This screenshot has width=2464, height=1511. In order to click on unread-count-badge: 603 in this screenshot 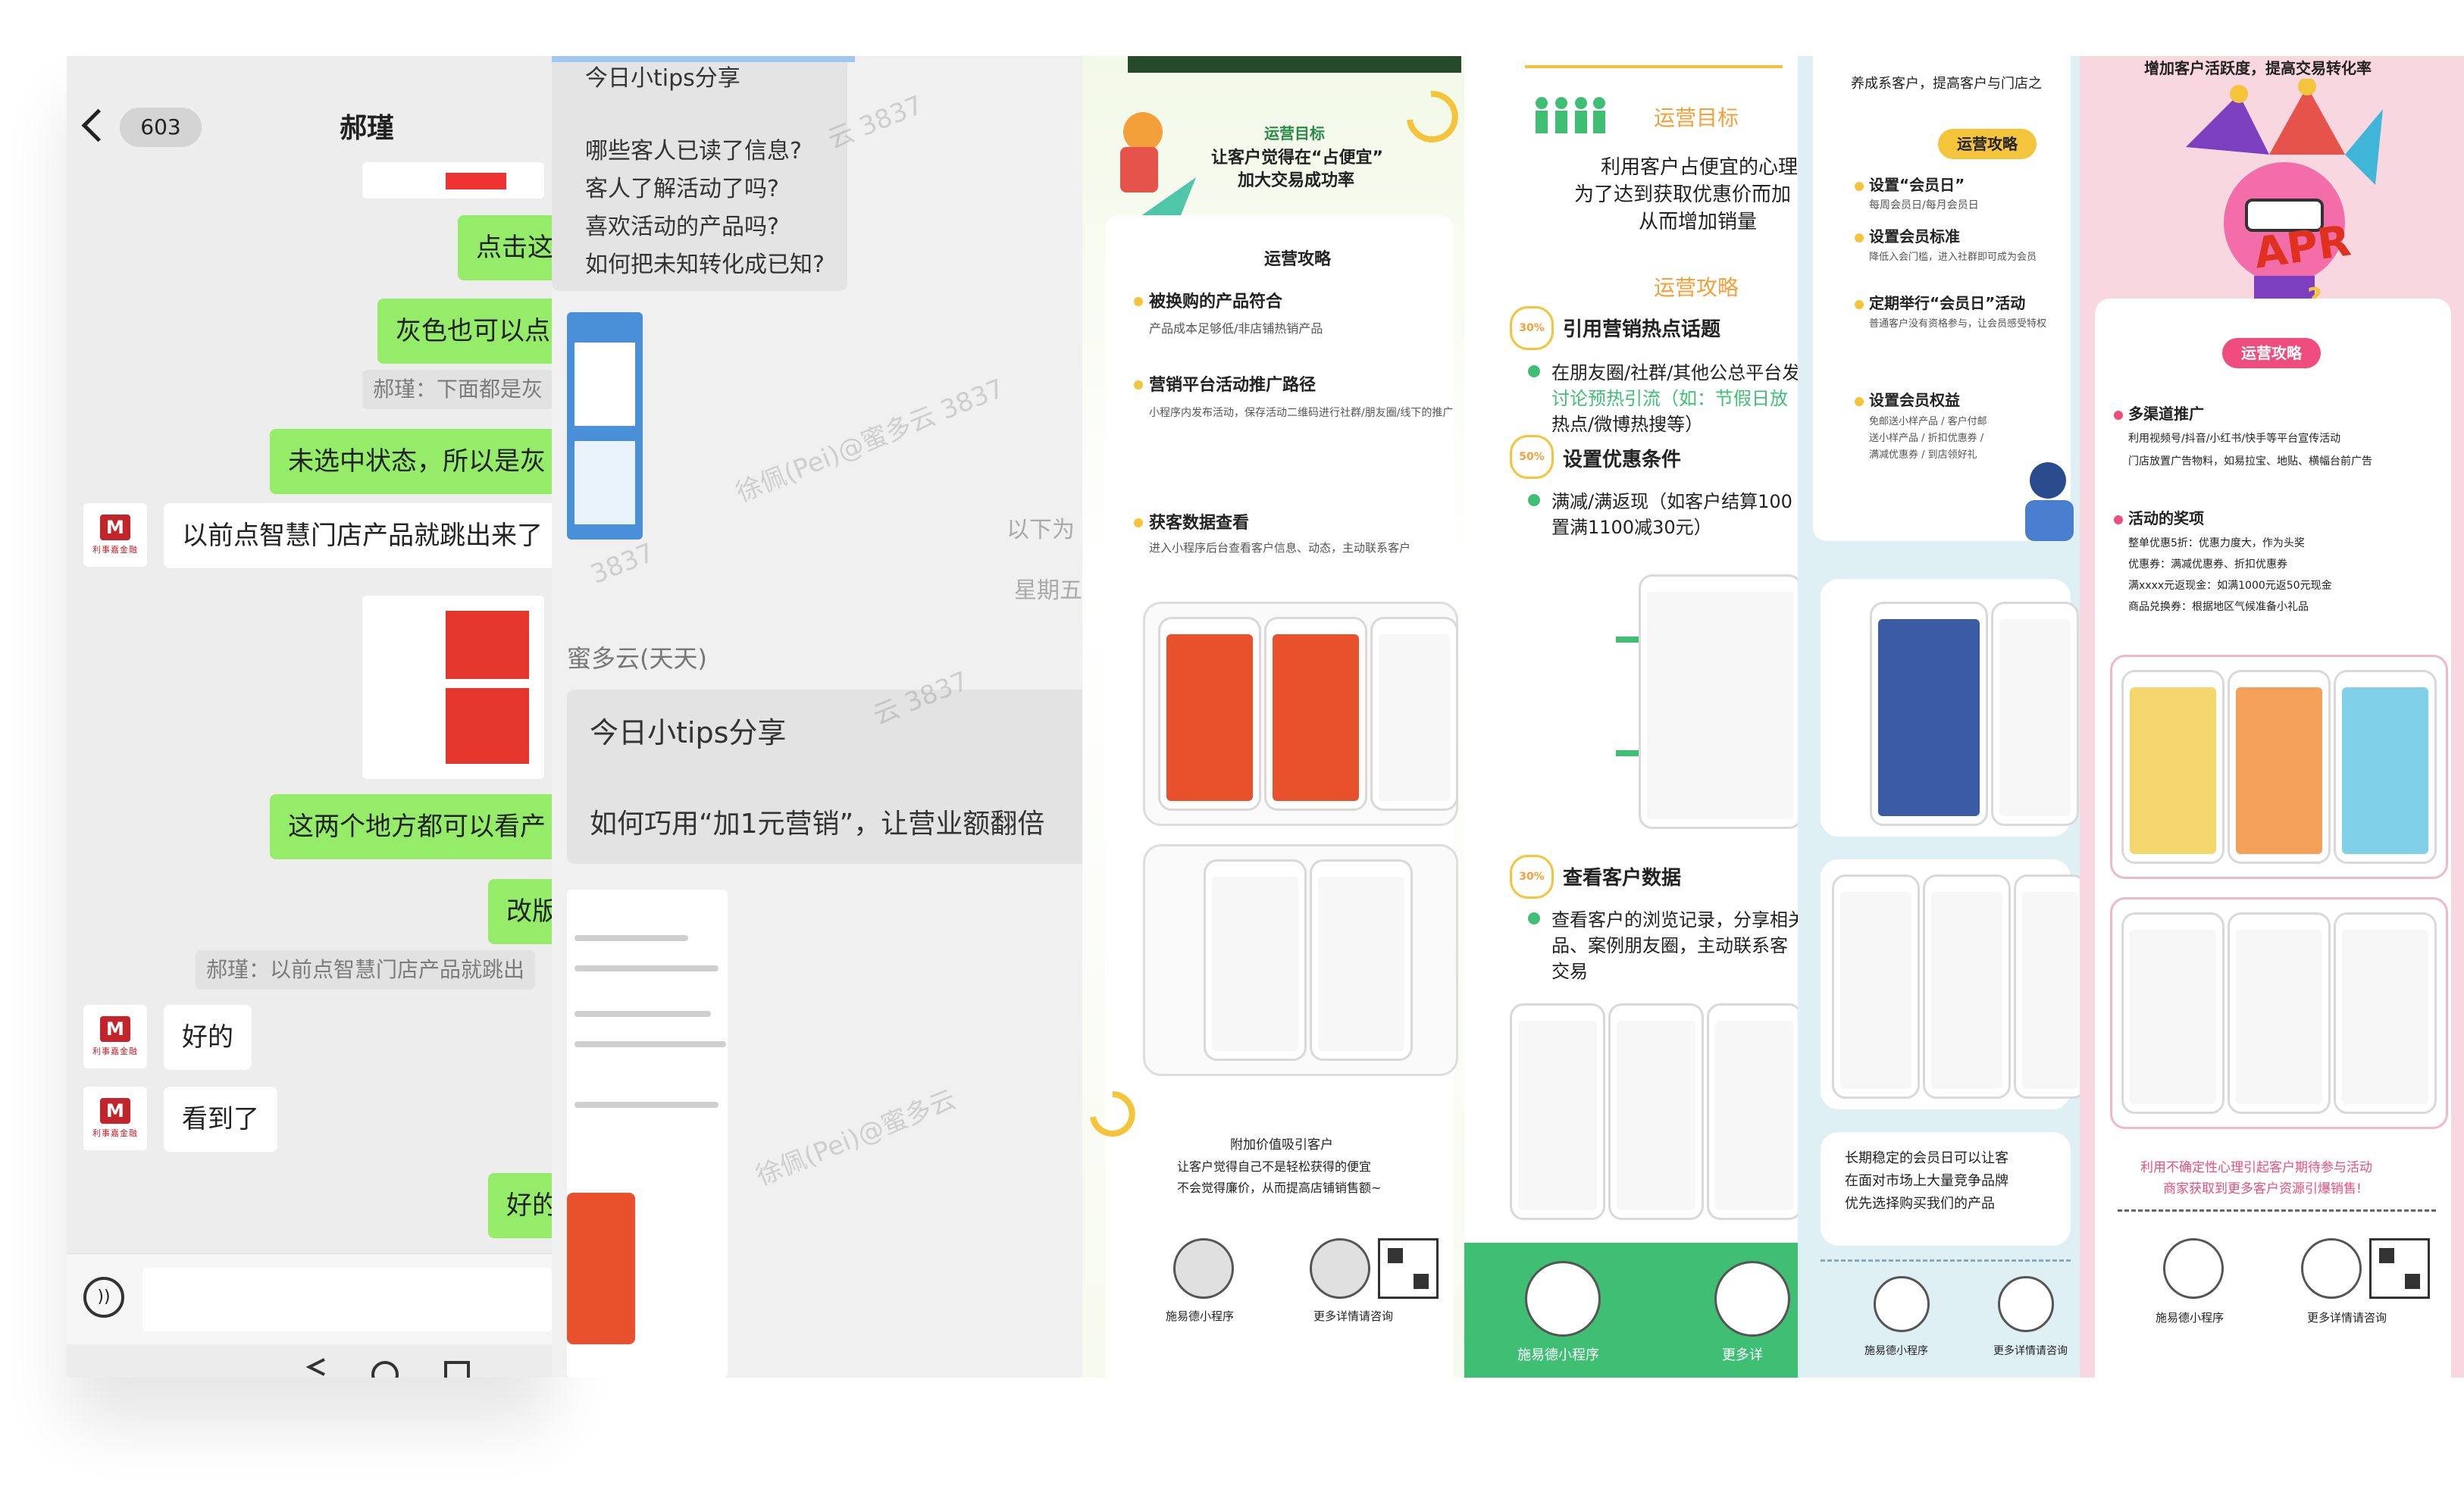, I will do `click(161, 127)`.